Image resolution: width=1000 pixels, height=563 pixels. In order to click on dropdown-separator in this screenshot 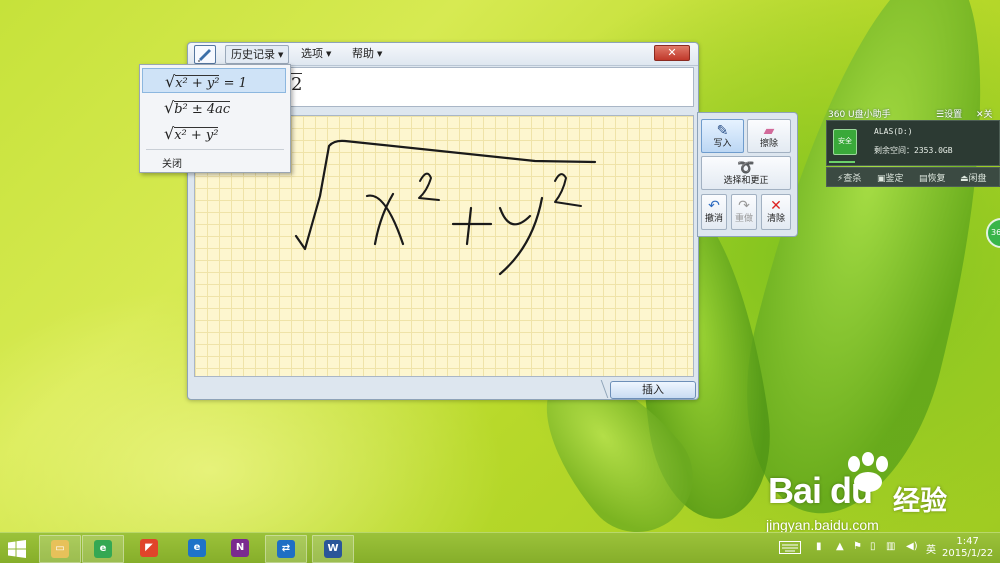, I will do `click(215, 149)`.